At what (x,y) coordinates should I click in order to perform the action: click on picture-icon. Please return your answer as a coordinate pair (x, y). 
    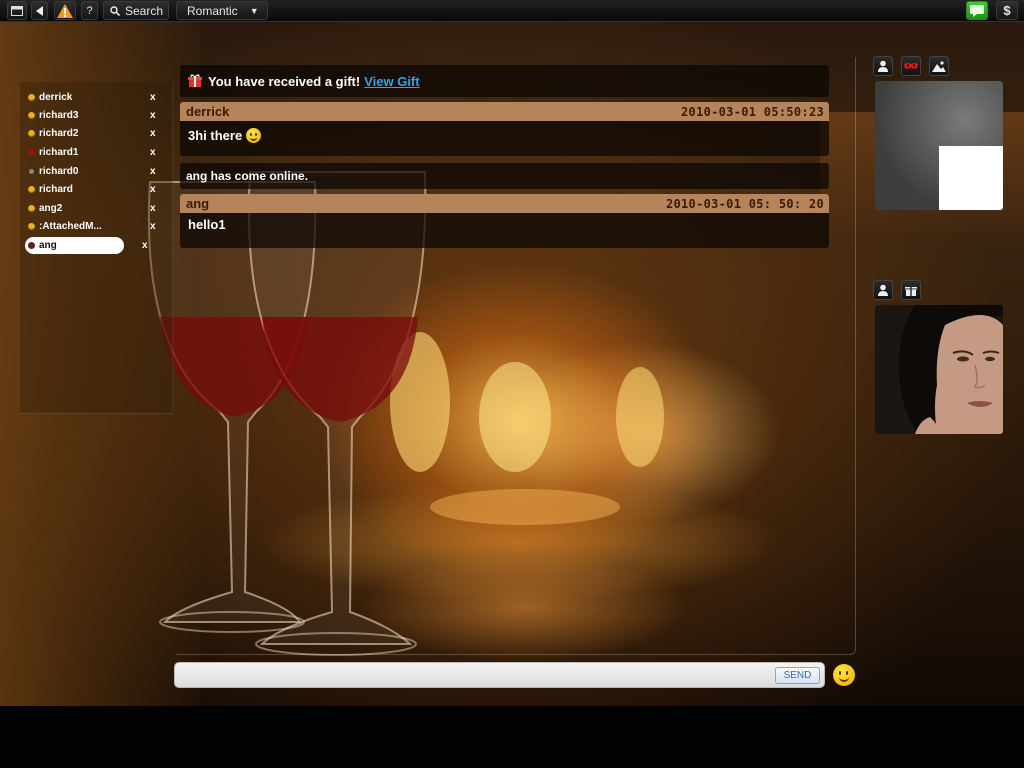
    Looking at the image, I should click on (939, 66).